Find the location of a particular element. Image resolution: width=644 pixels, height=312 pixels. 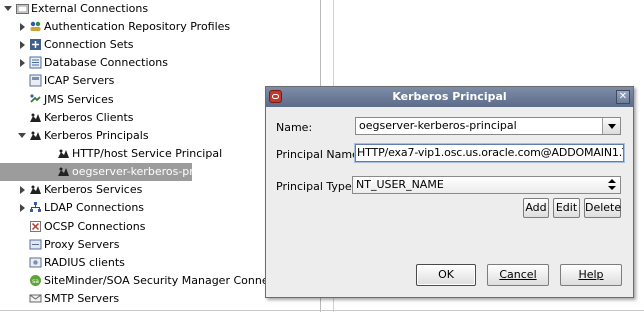

tree-node-label: SMTP Servers is located at coordinates (82, 298).